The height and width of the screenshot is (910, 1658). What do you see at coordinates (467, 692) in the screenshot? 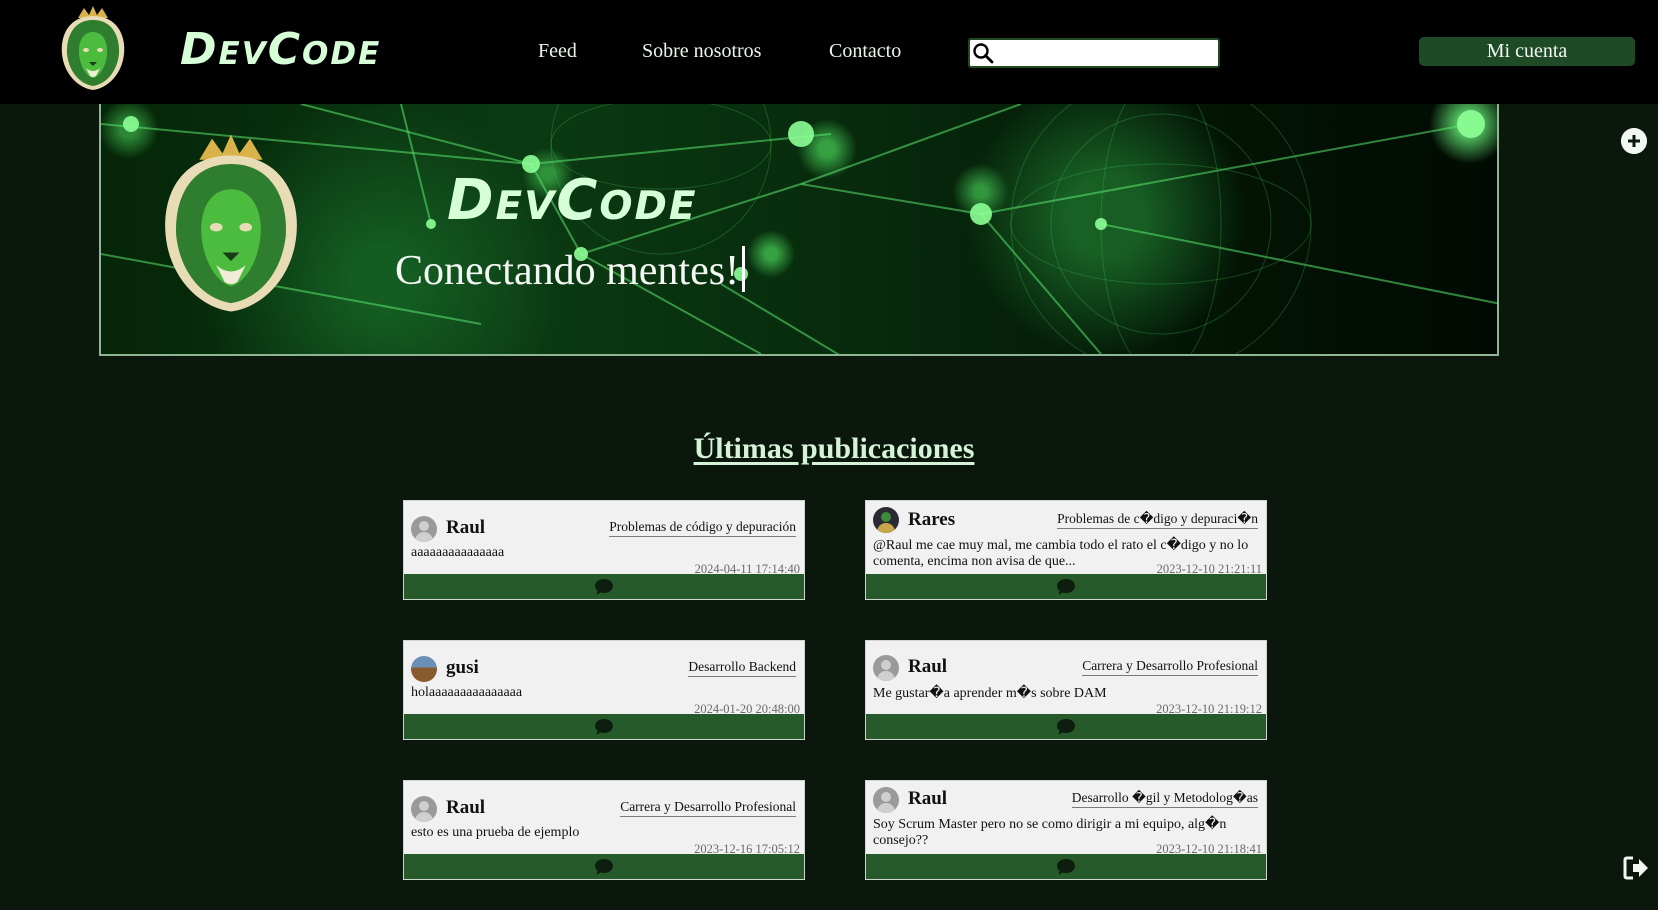
I see `post-text: holaaaaaaaaaaaaaaa` at bounding box center [467, 692].